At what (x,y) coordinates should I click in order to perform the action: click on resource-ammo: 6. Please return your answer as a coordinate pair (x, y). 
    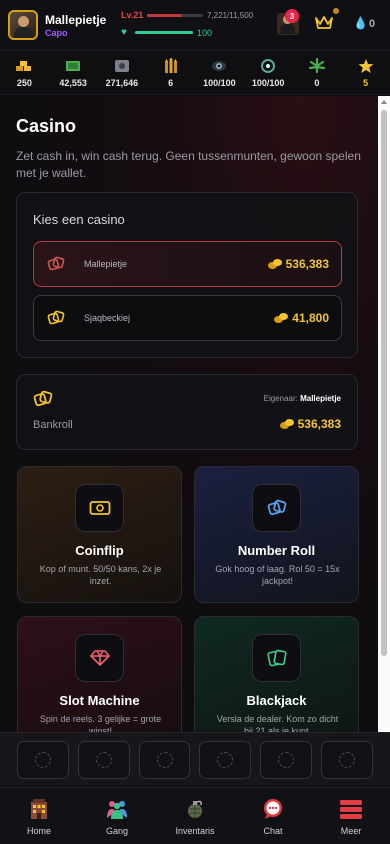
    Looking at the image, I should click on (170, 72).